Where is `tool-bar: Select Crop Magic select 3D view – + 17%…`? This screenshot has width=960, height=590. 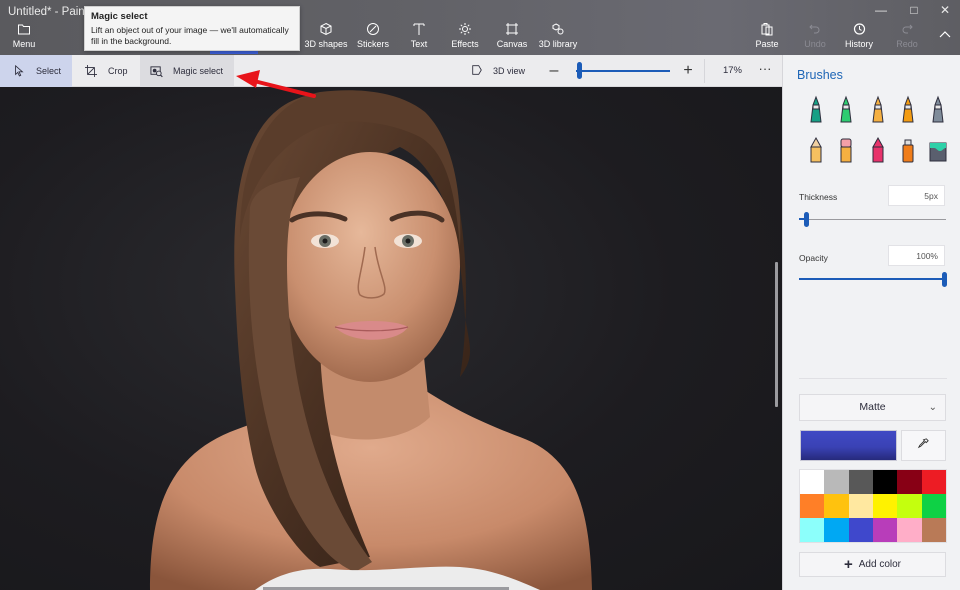
tool-bar: Select Crop Magic select 3D view – + 17%… is located at coordinates (391, 71).